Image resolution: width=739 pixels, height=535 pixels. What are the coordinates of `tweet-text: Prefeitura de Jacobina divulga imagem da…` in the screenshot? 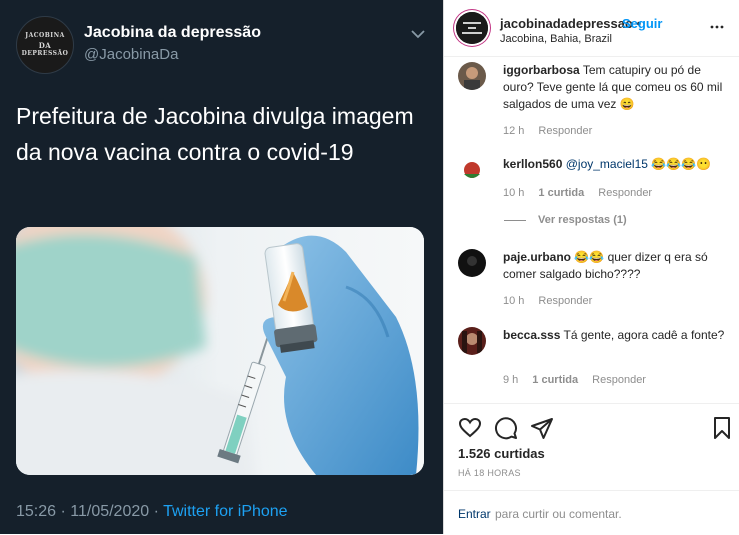 It's located at (215, 134).